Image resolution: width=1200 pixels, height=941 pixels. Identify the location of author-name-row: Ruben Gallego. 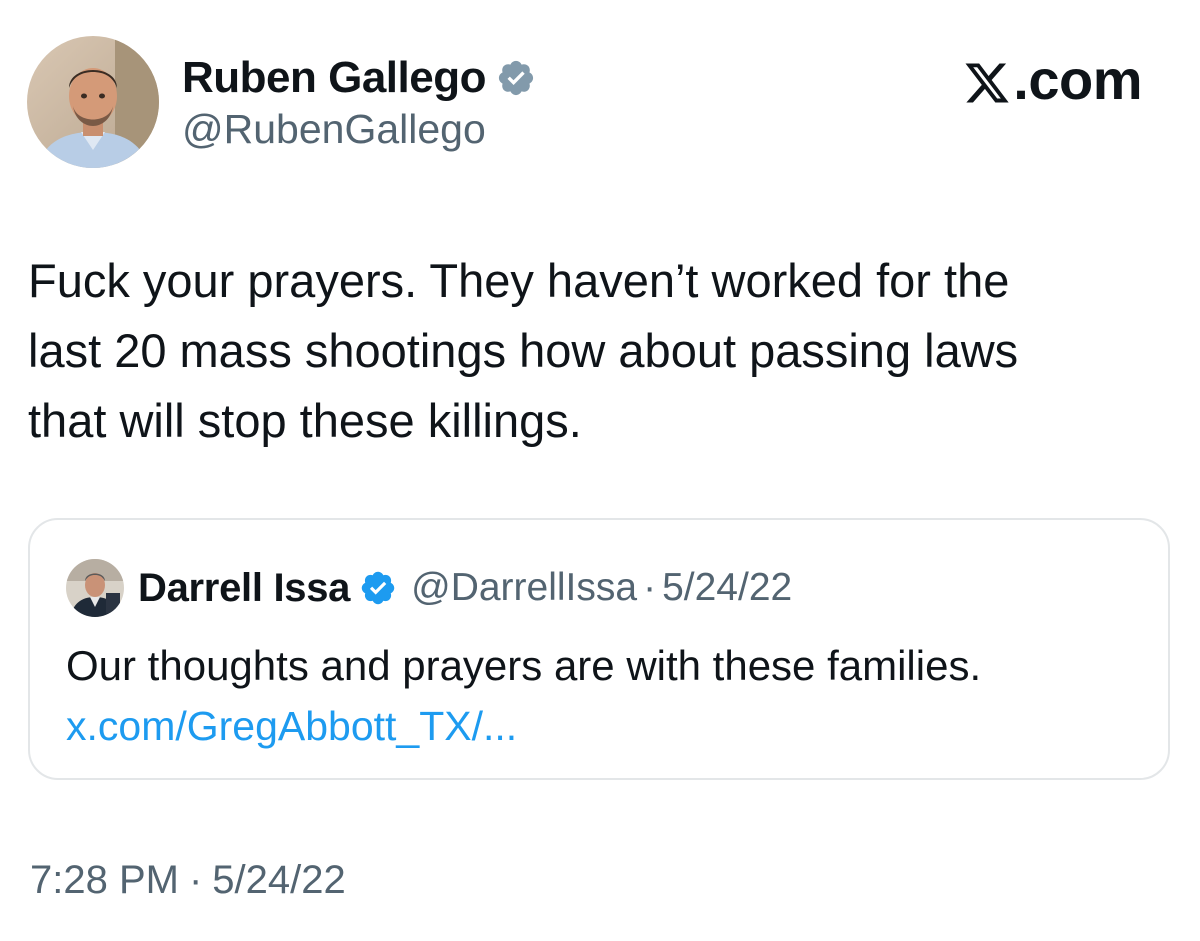
(359, 78).